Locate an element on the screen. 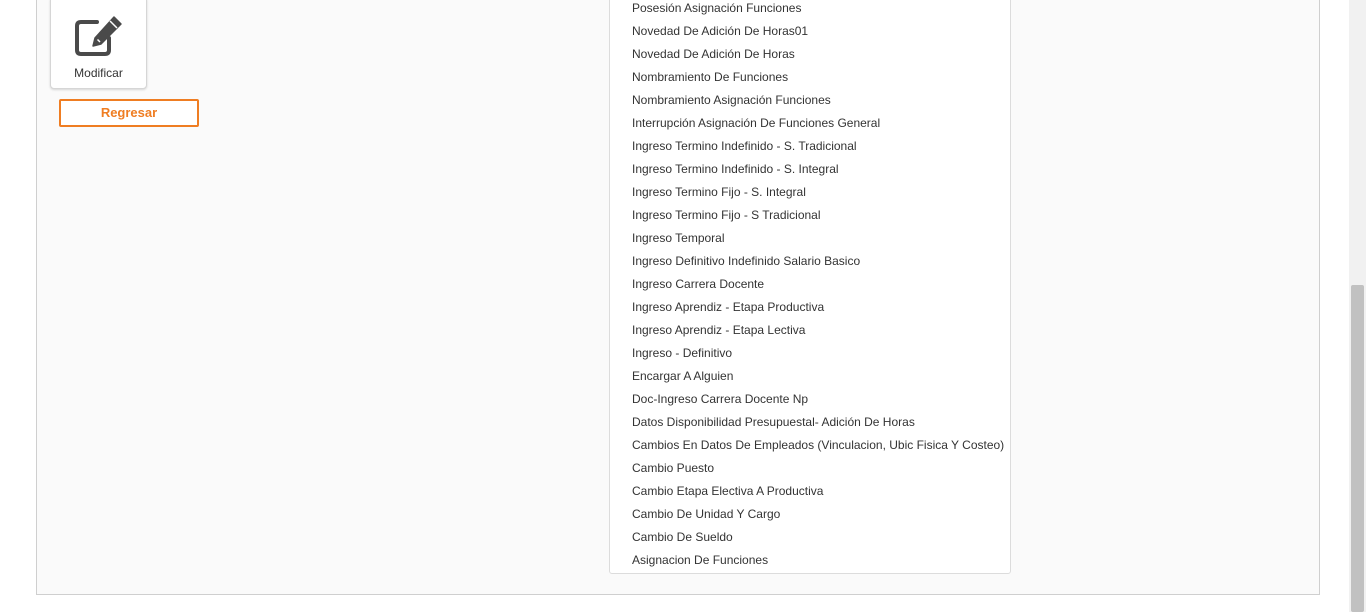 The width and height of the screenshot is (1366, 612). modify-button: Modificar is located at coordinates (98, 44).